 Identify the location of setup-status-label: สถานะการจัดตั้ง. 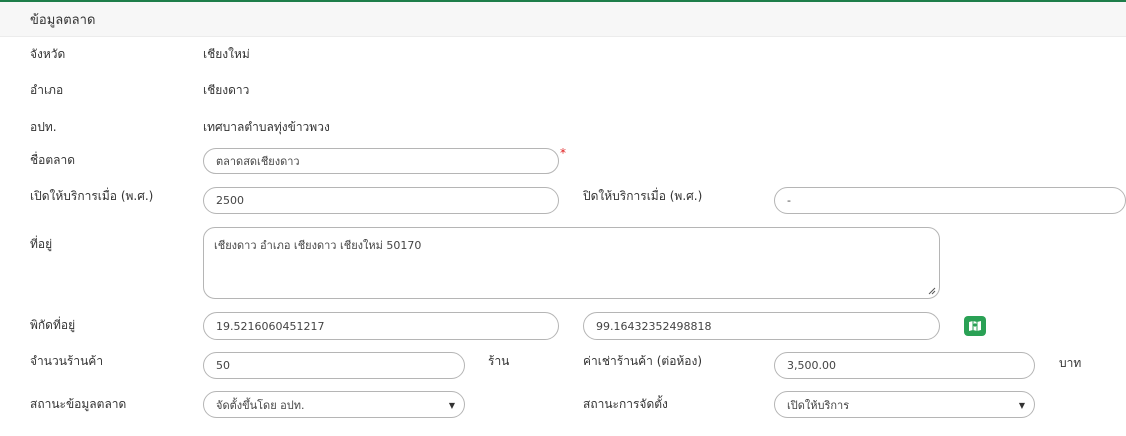
(625, 404).